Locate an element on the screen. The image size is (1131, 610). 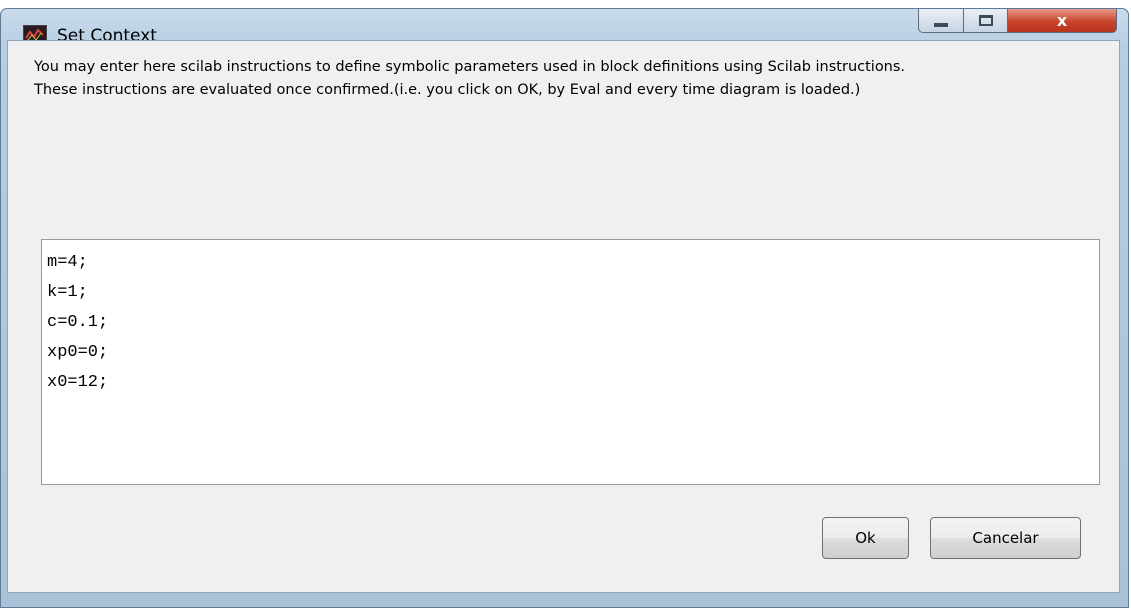
cancel-button: Cancelar is located at coordinates (1005, 538).